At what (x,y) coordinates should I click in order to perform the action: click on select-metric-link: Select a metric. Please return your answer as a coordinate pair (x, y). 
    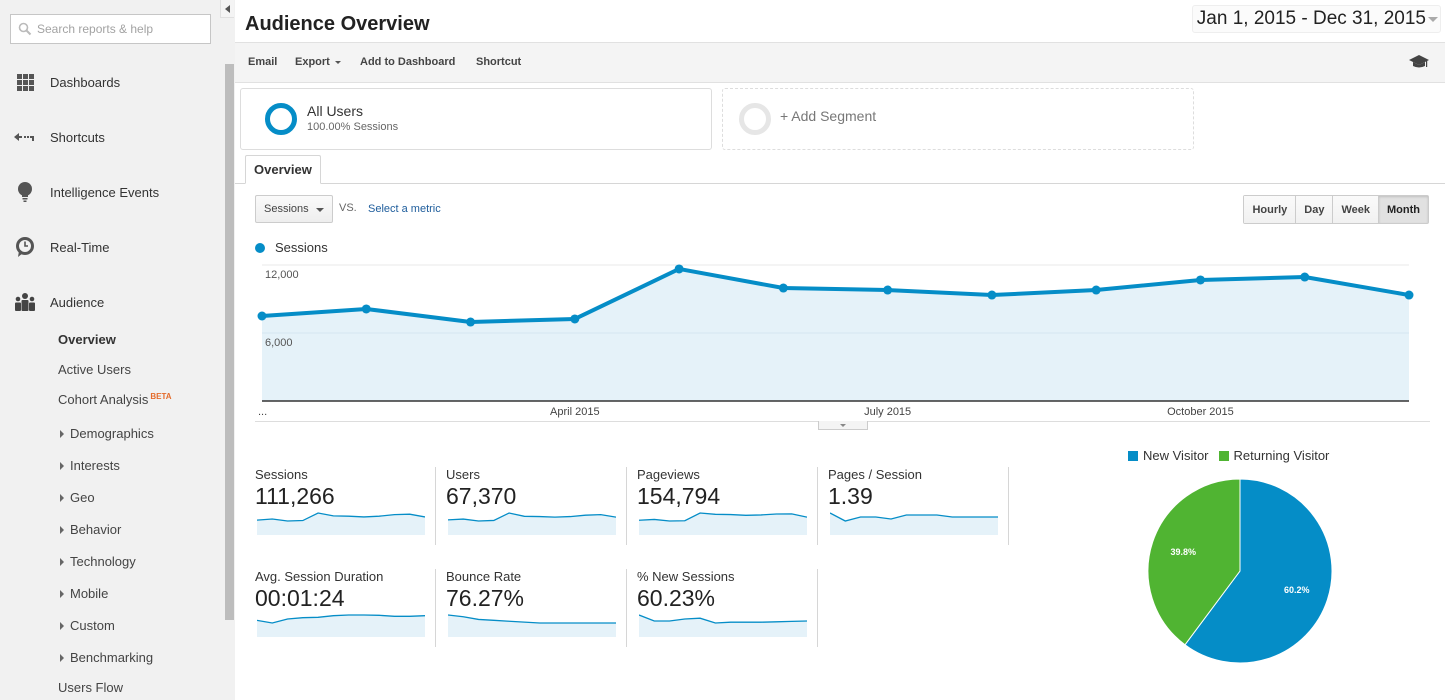
    Looking at the image, I should click on (404, 209).